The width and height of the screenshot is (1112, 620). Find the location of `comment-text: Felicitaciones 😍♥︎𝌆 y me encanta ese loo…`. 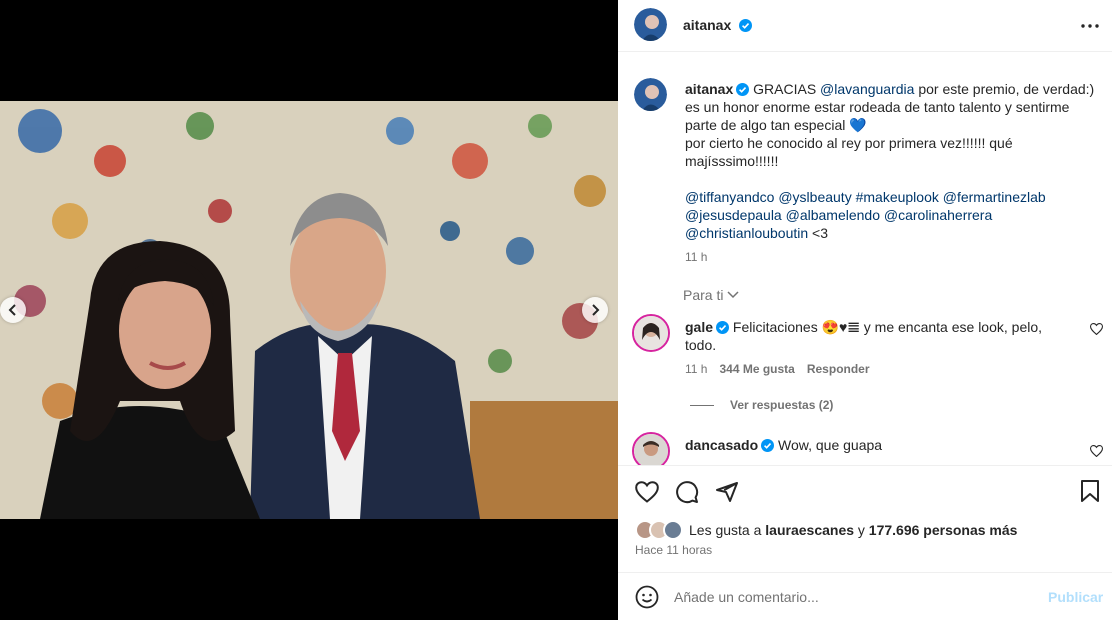

comment-text: Felicitaciones 😍♥︎𝌆 y me encanta ese loo… is located at coordinates (887, 327).